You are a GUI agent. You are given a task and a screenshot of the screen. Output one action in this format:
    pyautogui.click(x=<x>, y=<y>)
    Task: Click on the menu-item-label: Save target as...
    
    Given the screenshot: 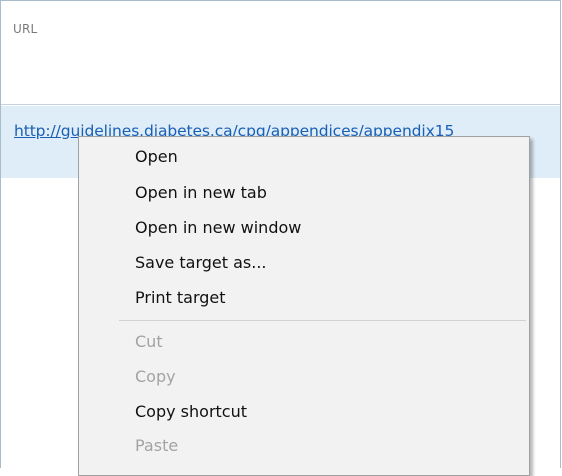 What is the action you would take?
    pyautogui.click(x=201, y=262)
    